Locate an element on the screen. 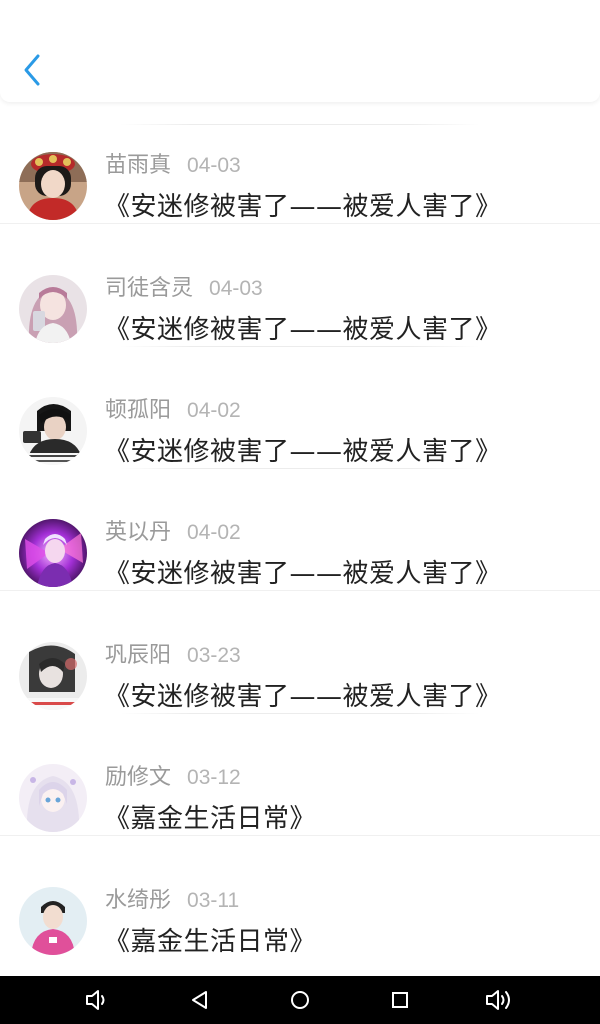 Image resolution: width=600 pixels, height=1024 pixels. home-circle-icon is located at coordinates (300, 1000).